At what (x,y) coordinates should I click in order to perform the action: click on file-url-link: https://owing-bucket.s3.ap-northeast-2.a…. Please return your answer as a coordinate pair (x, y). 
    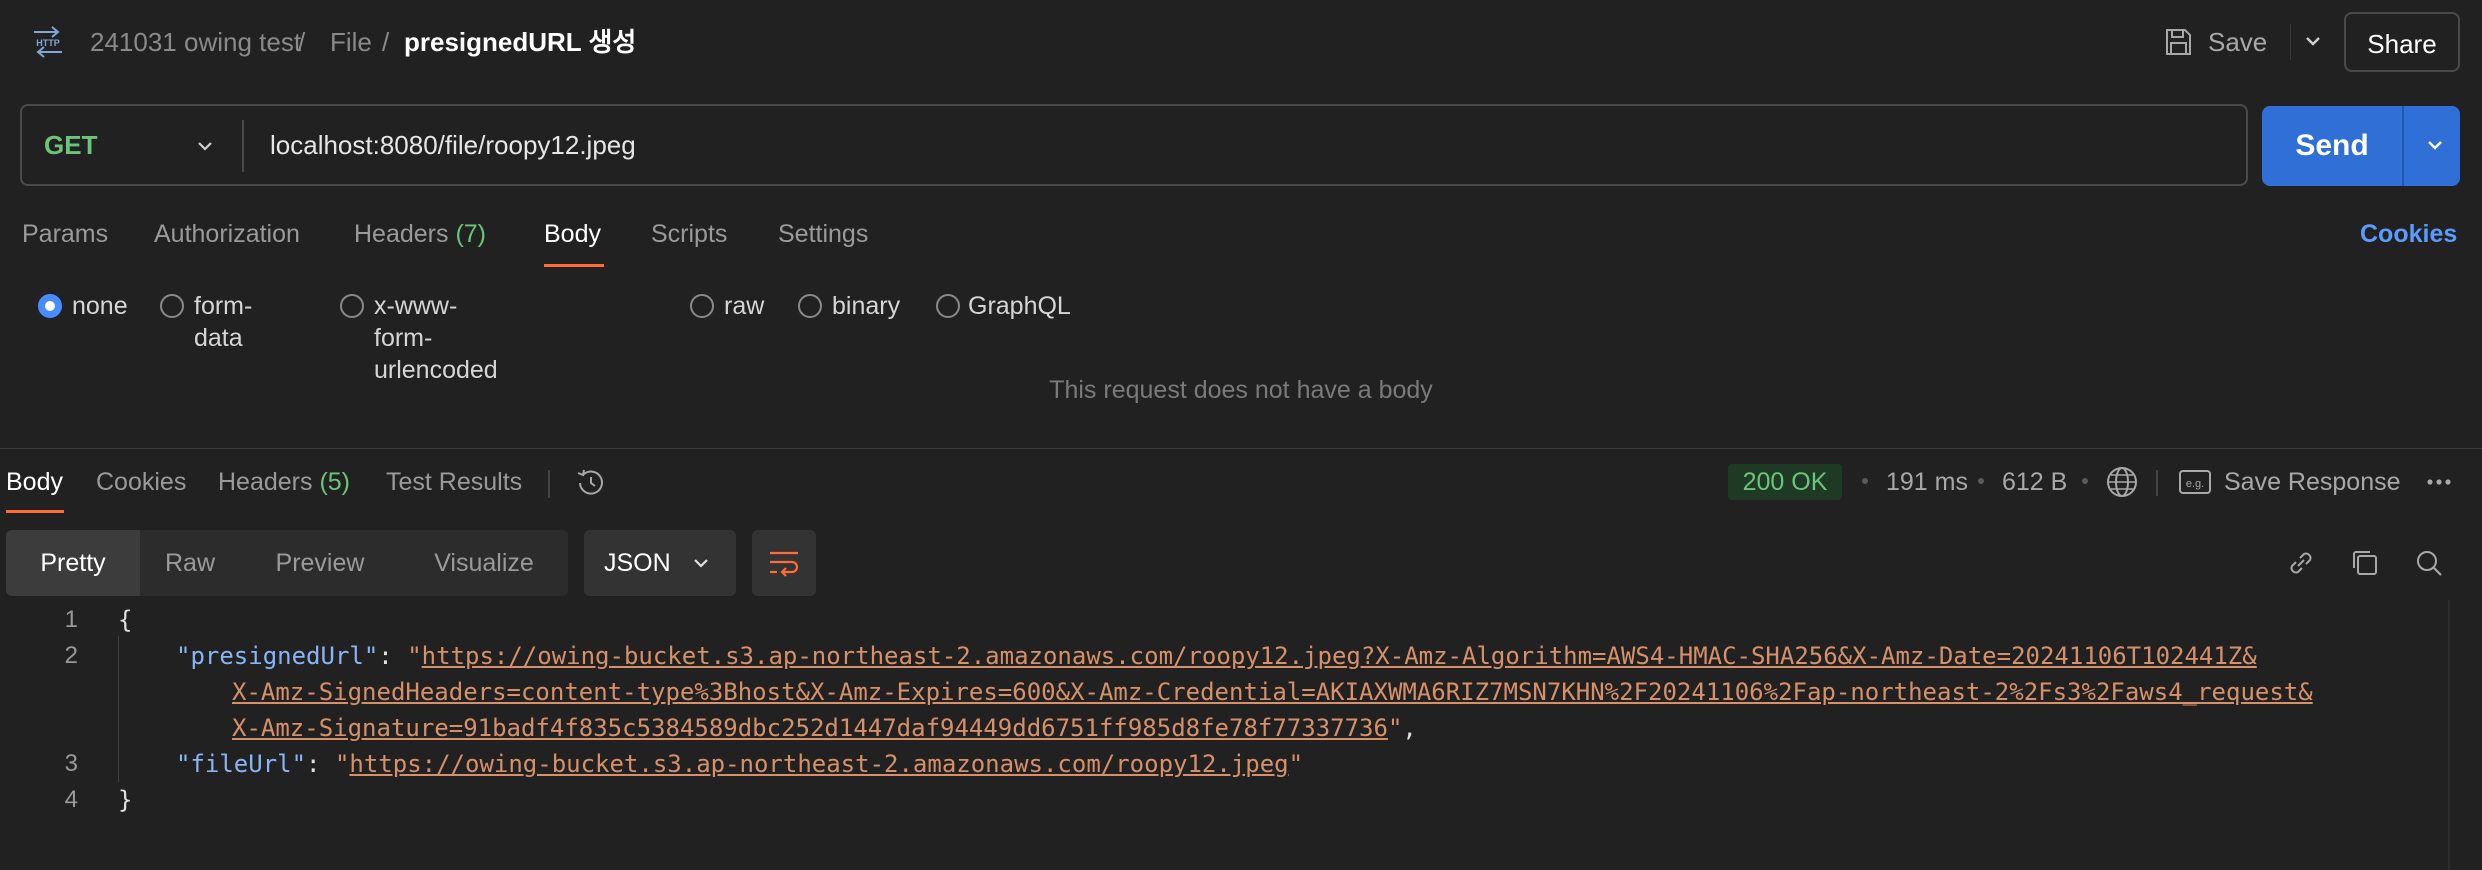
    Looking at the image, I should click on (818, 764).